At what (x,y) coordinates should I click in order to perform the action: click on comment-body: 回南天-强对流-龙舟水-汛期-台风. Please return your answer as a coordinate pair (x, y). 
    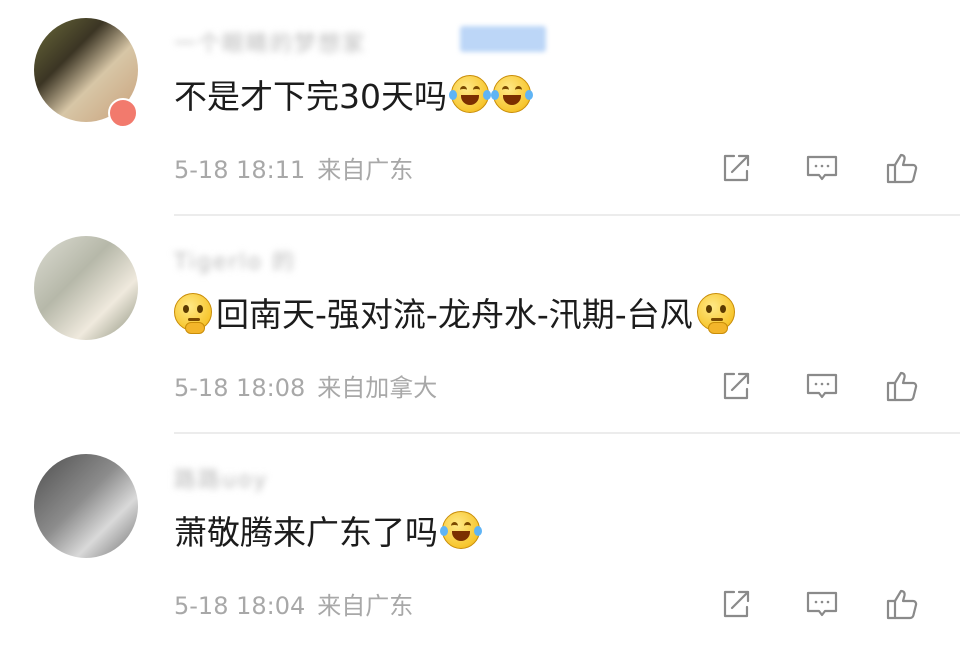
    Looking at the image, I should click on (454, 314).